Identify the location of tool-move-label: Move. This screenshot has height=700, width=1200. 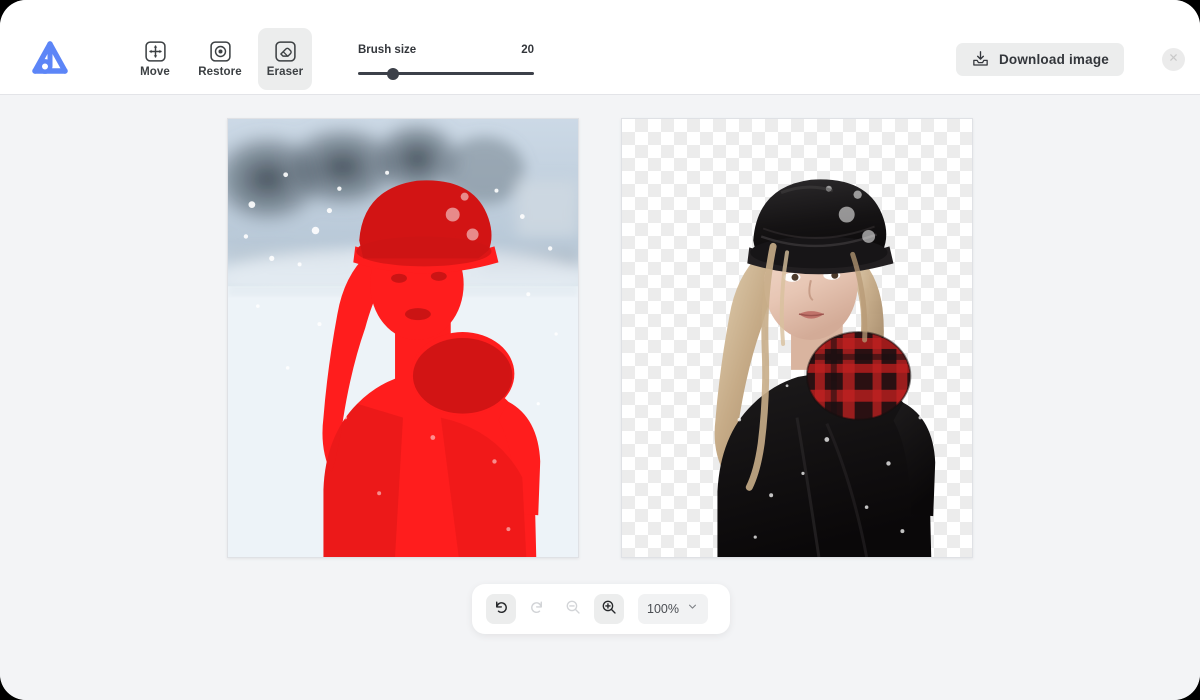
(155, 71).